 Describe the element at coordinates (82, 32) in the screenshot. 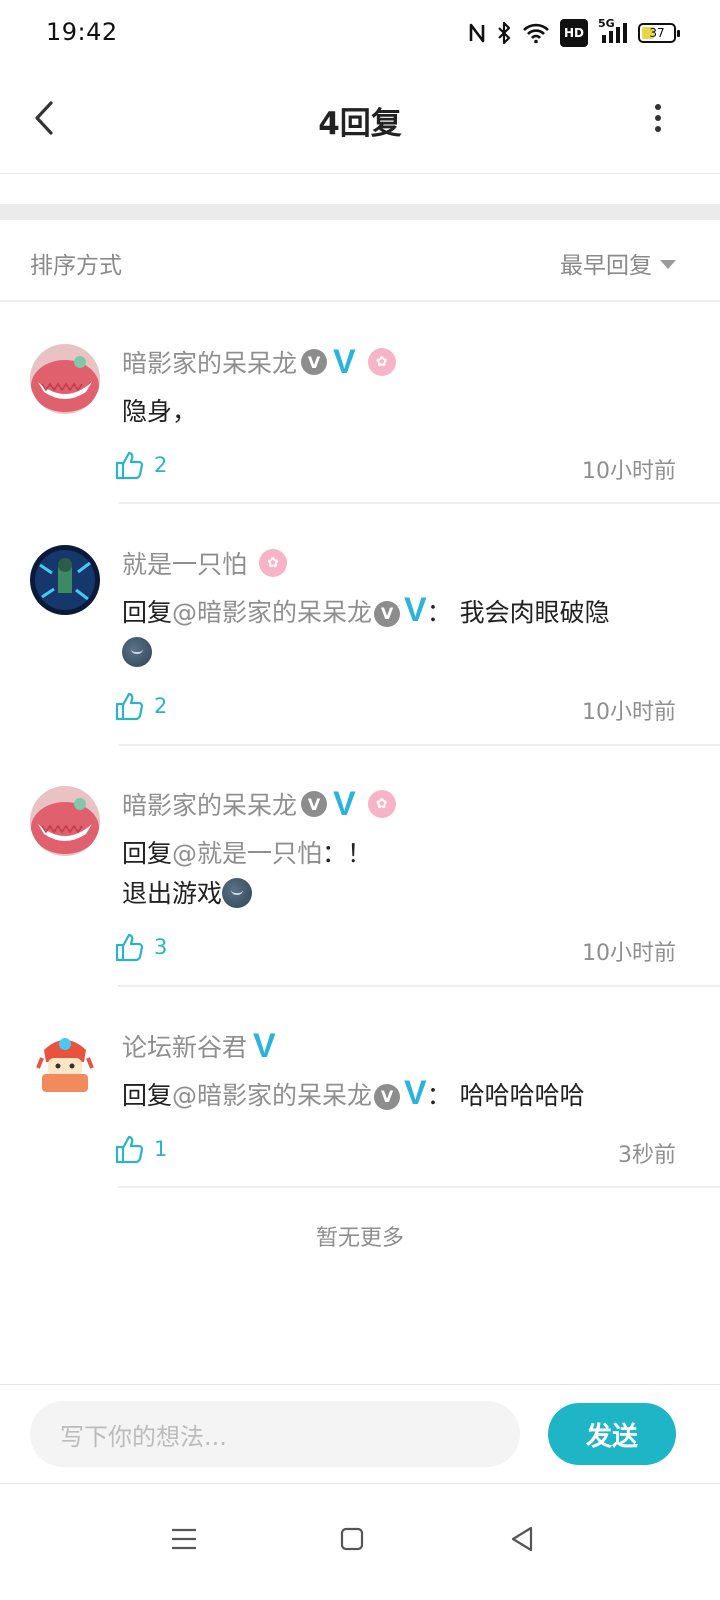

I see `status-time: 19:42` at that location.